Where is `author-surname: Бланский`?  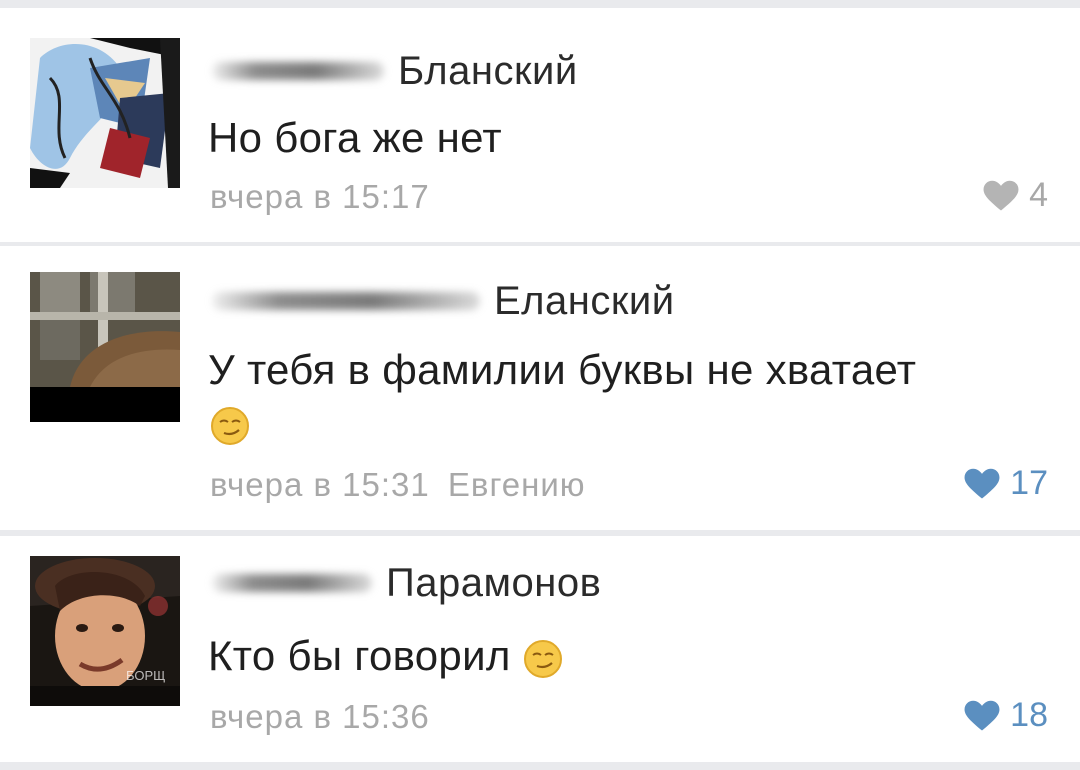
author-surname: Бланский is located at coordinates (488, 70).